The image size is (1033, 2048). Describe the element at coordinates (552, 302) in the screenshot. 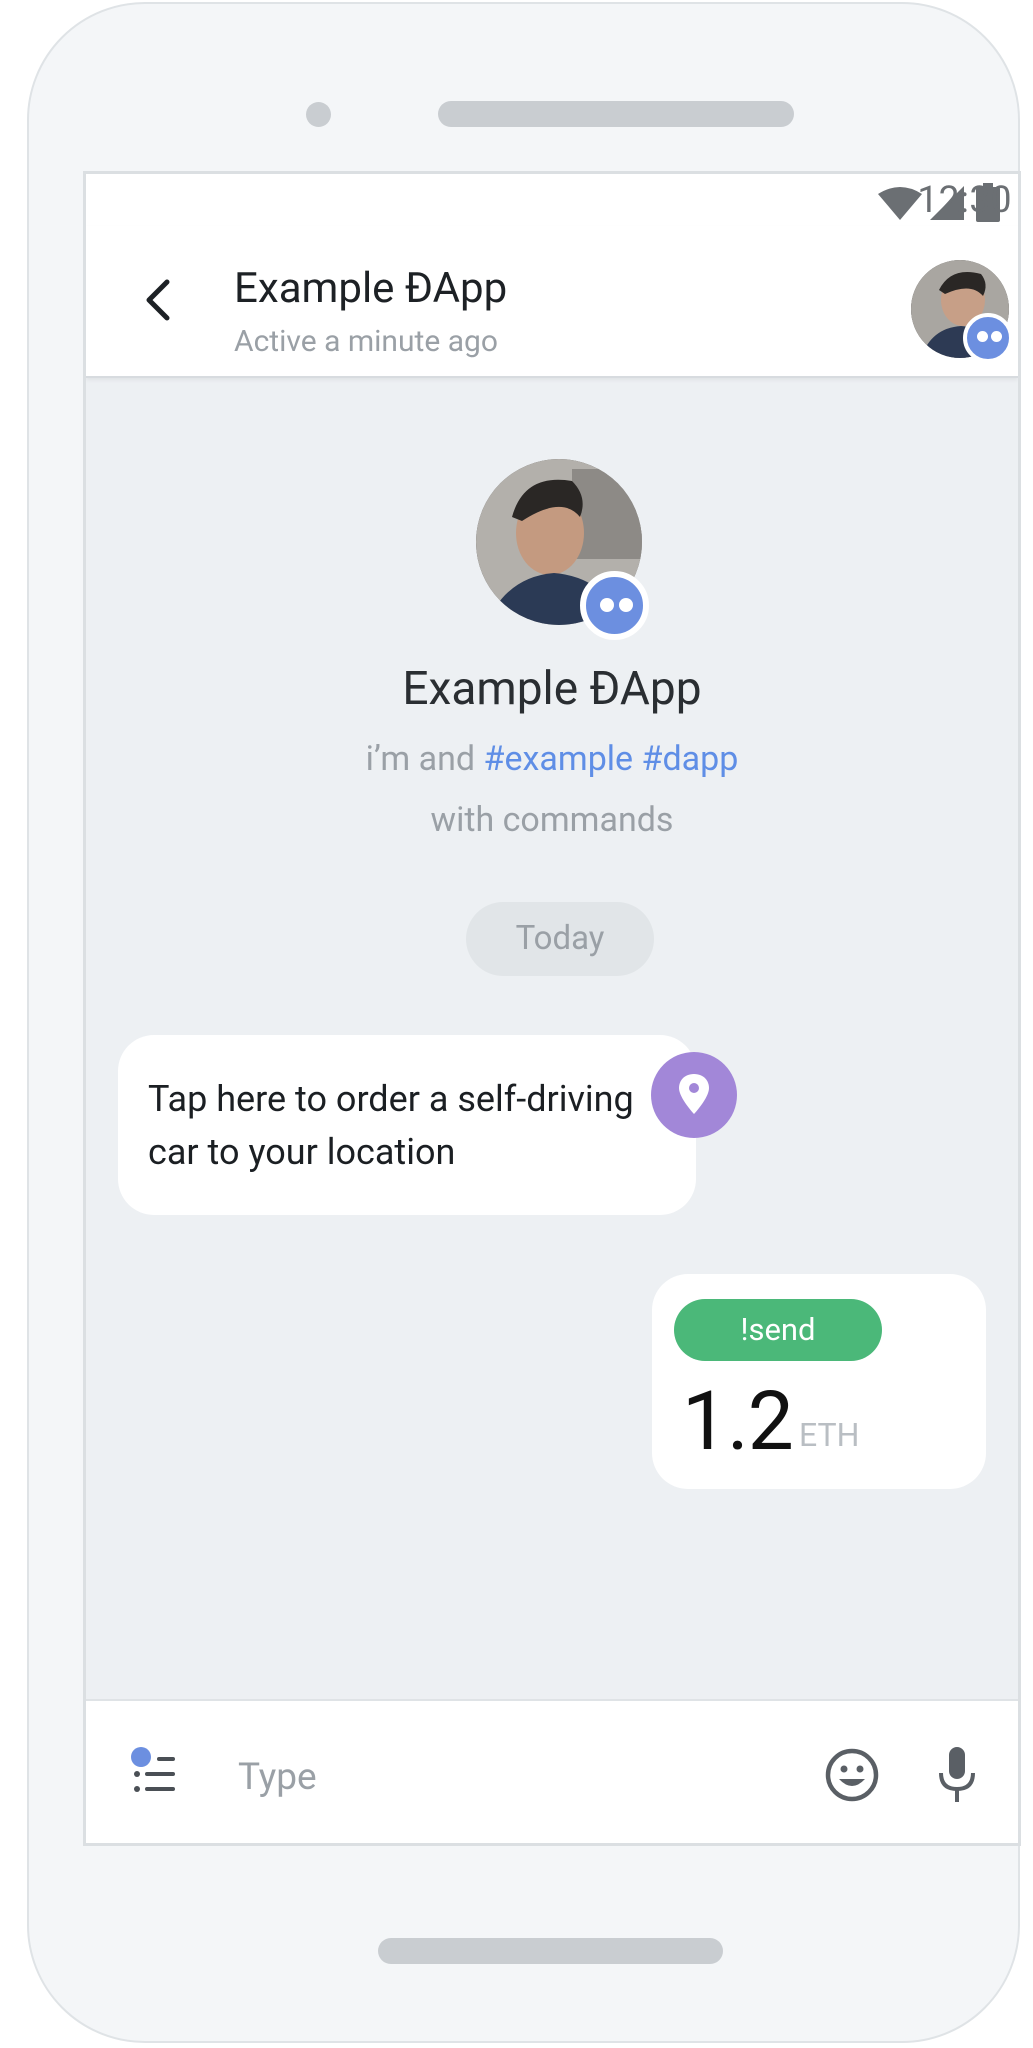

I see `chat-header: Example ĐApp Active a minute ago` at that location.